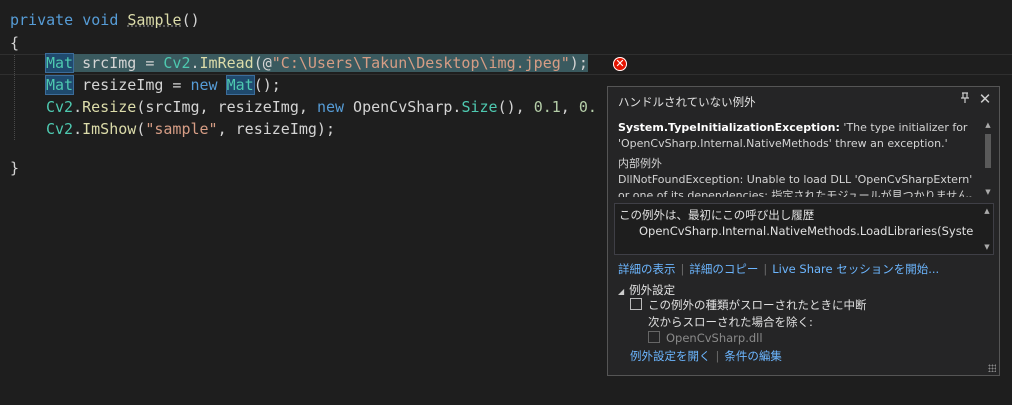 Image resolution: width=1012 pixels, height=405 pixels. I want to click on method-parens: (), so click(190, 20).